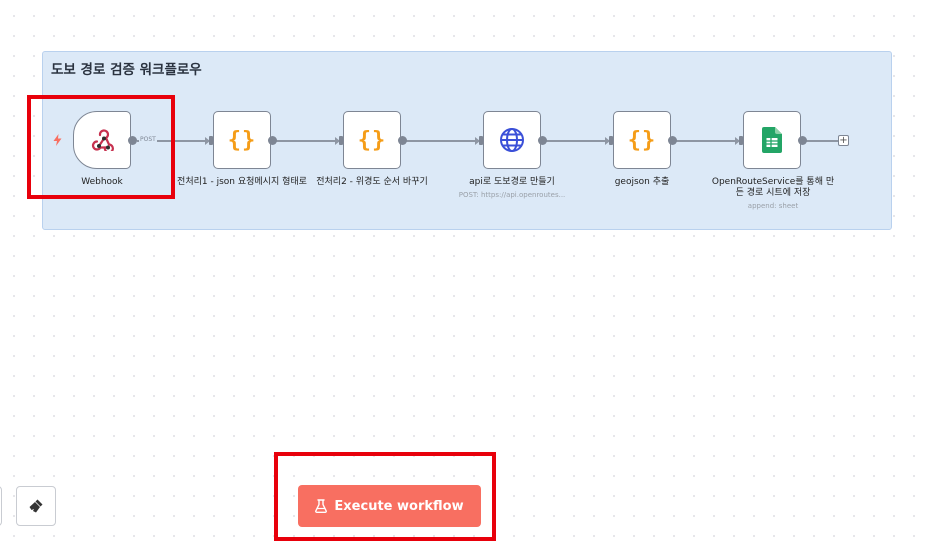  Describe the element at coordinates (126, 70) in the screenshot. I see `sticky-title: 도보 경로 검증 워크플로우` at that location.